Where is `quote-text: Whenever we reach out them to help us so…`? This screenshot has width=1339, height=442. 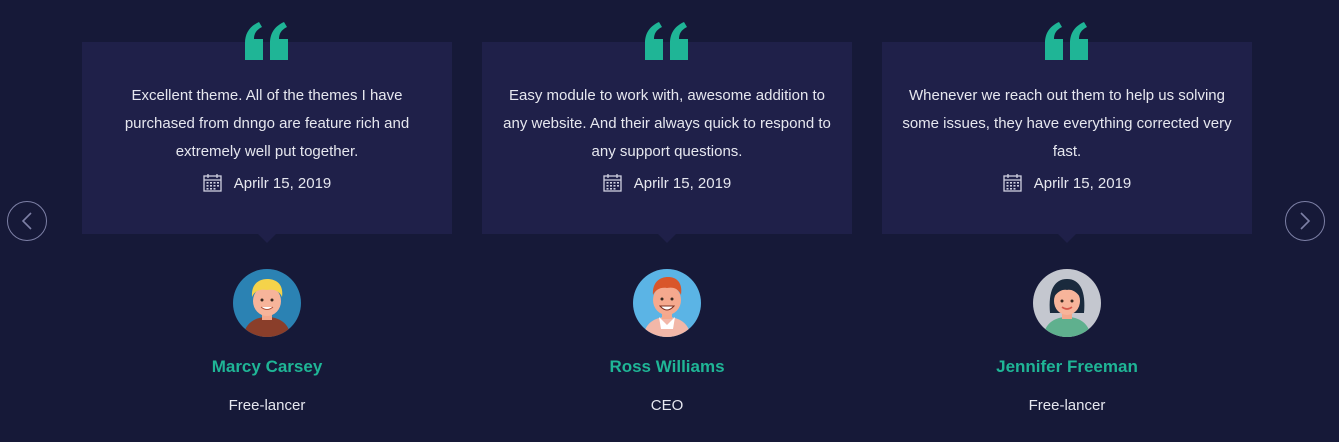
quote-text: Whenever we reach out them to help us so… is located at coordinates (1067, 123).